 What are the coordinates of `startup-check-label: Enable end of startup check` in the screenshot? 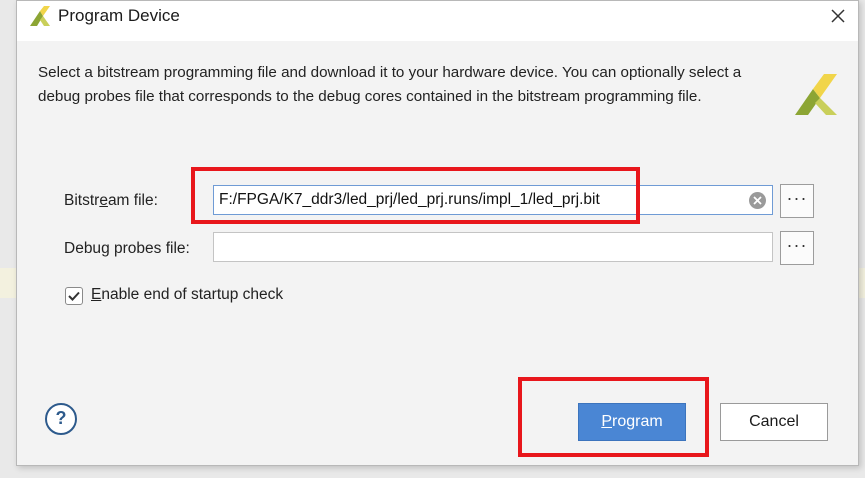 It's located at (187, 295).